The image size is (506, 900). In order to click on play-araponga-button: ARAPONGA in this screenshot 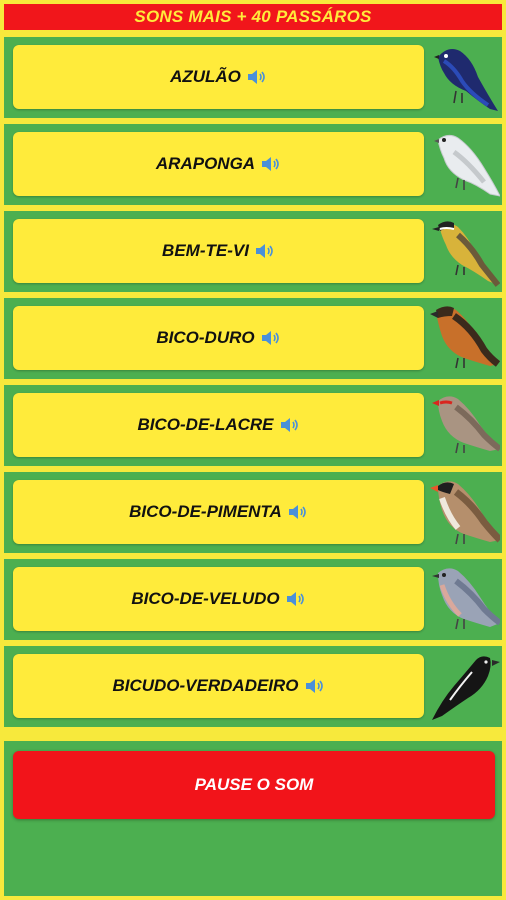, I will do `click(218, 164)`.